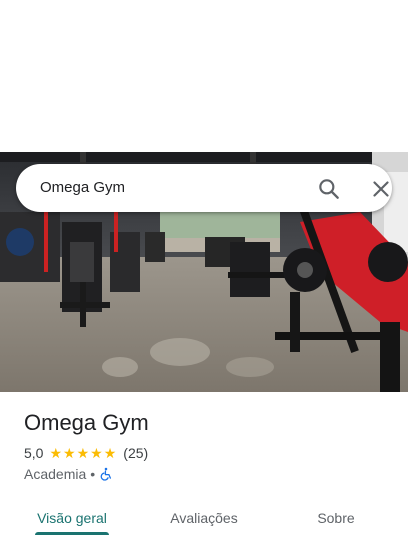 The width and height of the screenshot is (408, 544). I want to click on wheelchair-icon, so click(106, 474).